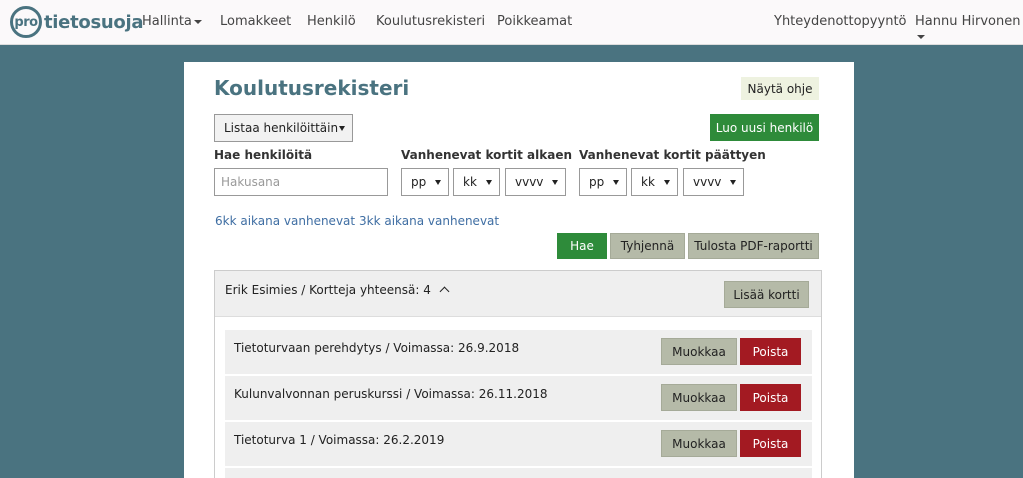  Describe the element at coordinates (167, 21) in the screenshot. I see `nav-item-label: Hallinta` at that location.